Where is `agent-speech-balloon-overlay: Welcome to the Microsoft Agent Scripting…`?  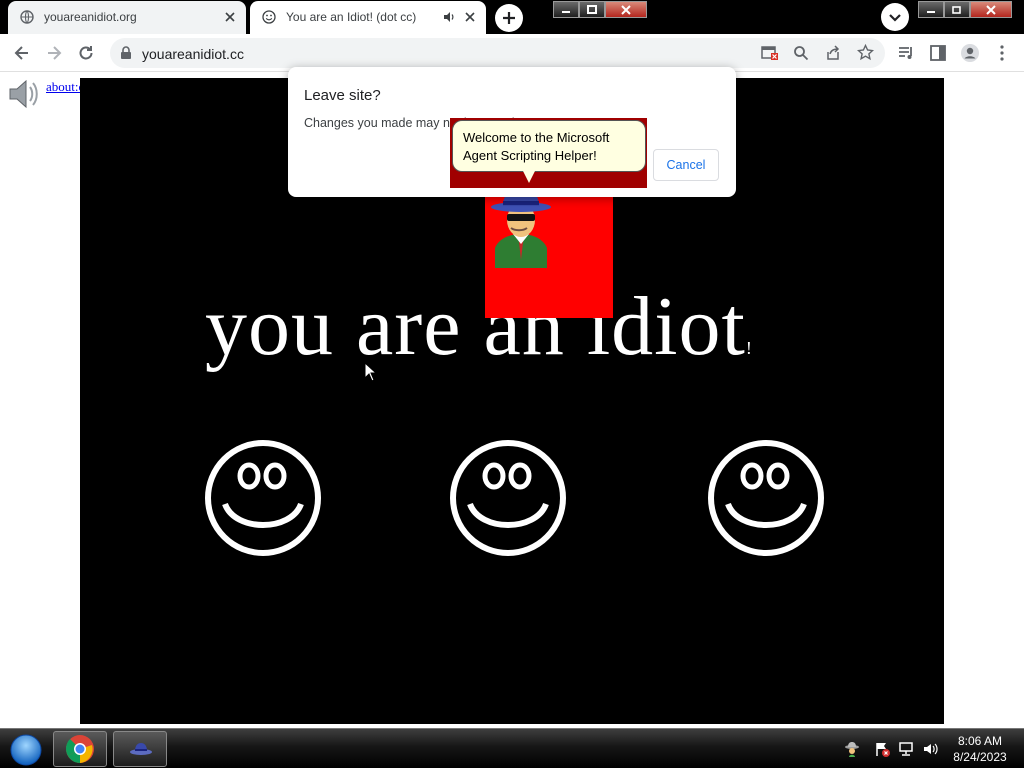 agent-speech-balloon-overlay: Welcome to the Microsoft Agent Scripting… is located at coordinates (549, 146).